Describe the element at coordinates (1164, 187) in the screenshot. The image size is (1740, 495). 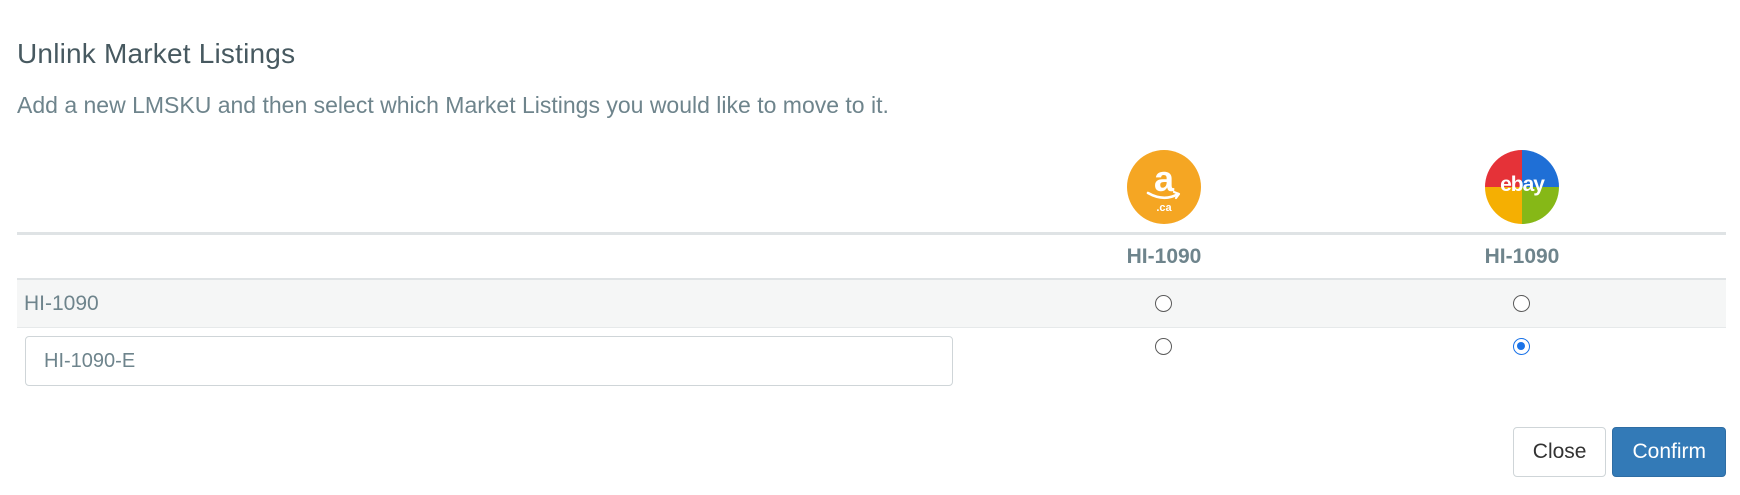
I see `amazon-ca-logo-icon: a .ca` at that location.